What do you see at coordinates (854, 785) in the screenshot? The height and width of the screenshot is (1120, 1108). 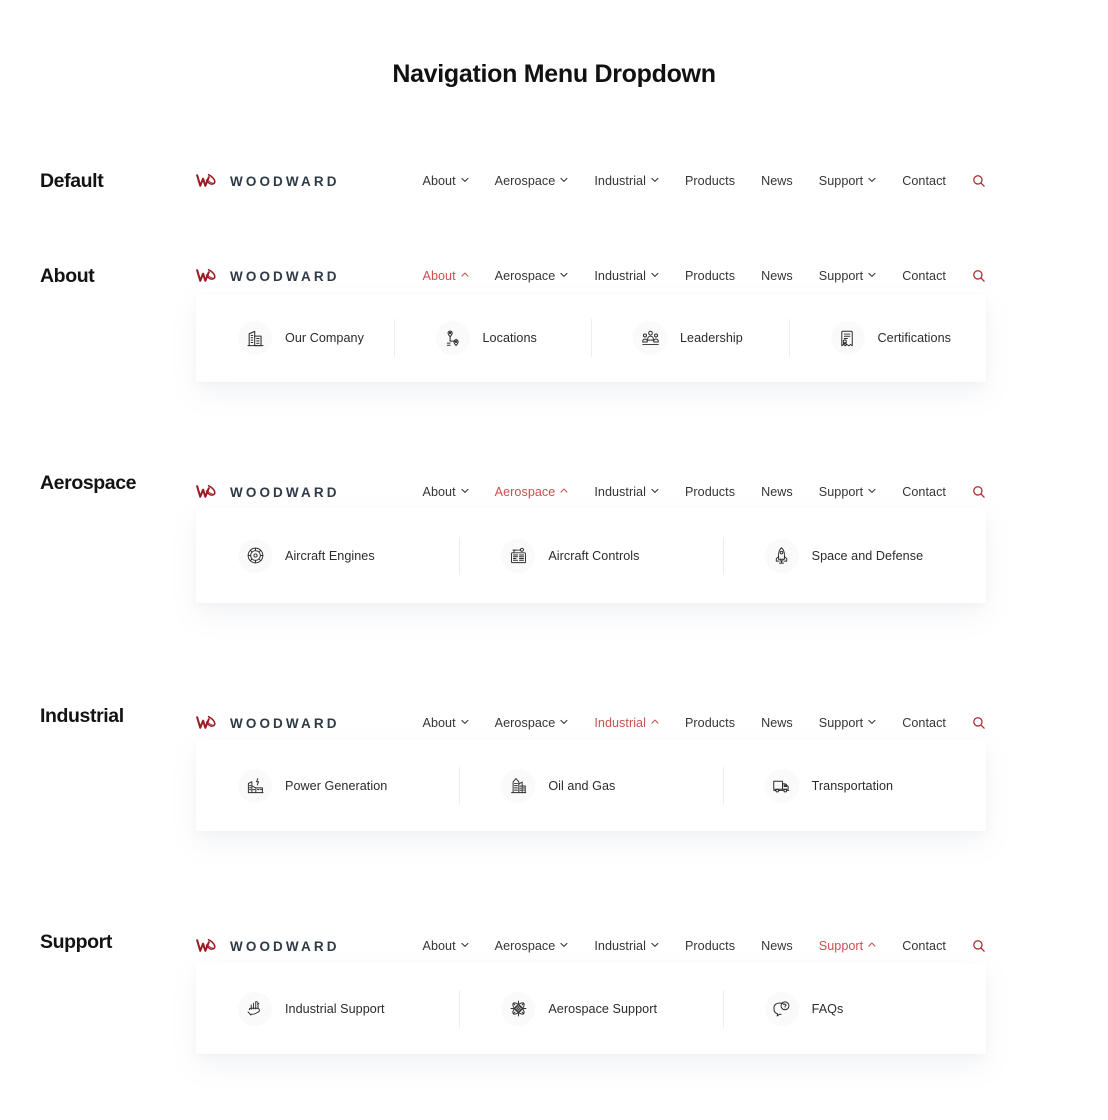 I see `dropdown-item-transportation: Transportation` at bounding box center [854, 785].